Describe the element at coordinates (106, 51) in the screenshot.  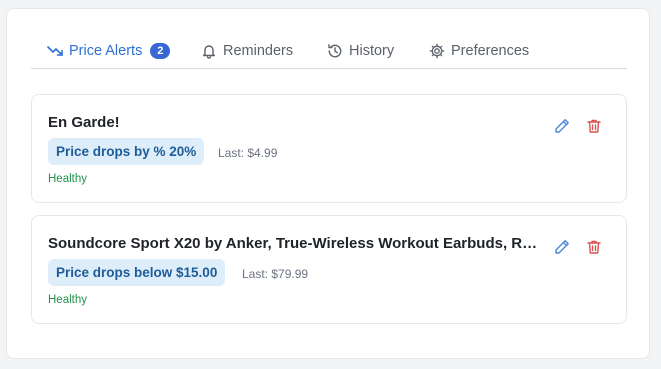
I see `tab-label: Price Alerts` at that location.